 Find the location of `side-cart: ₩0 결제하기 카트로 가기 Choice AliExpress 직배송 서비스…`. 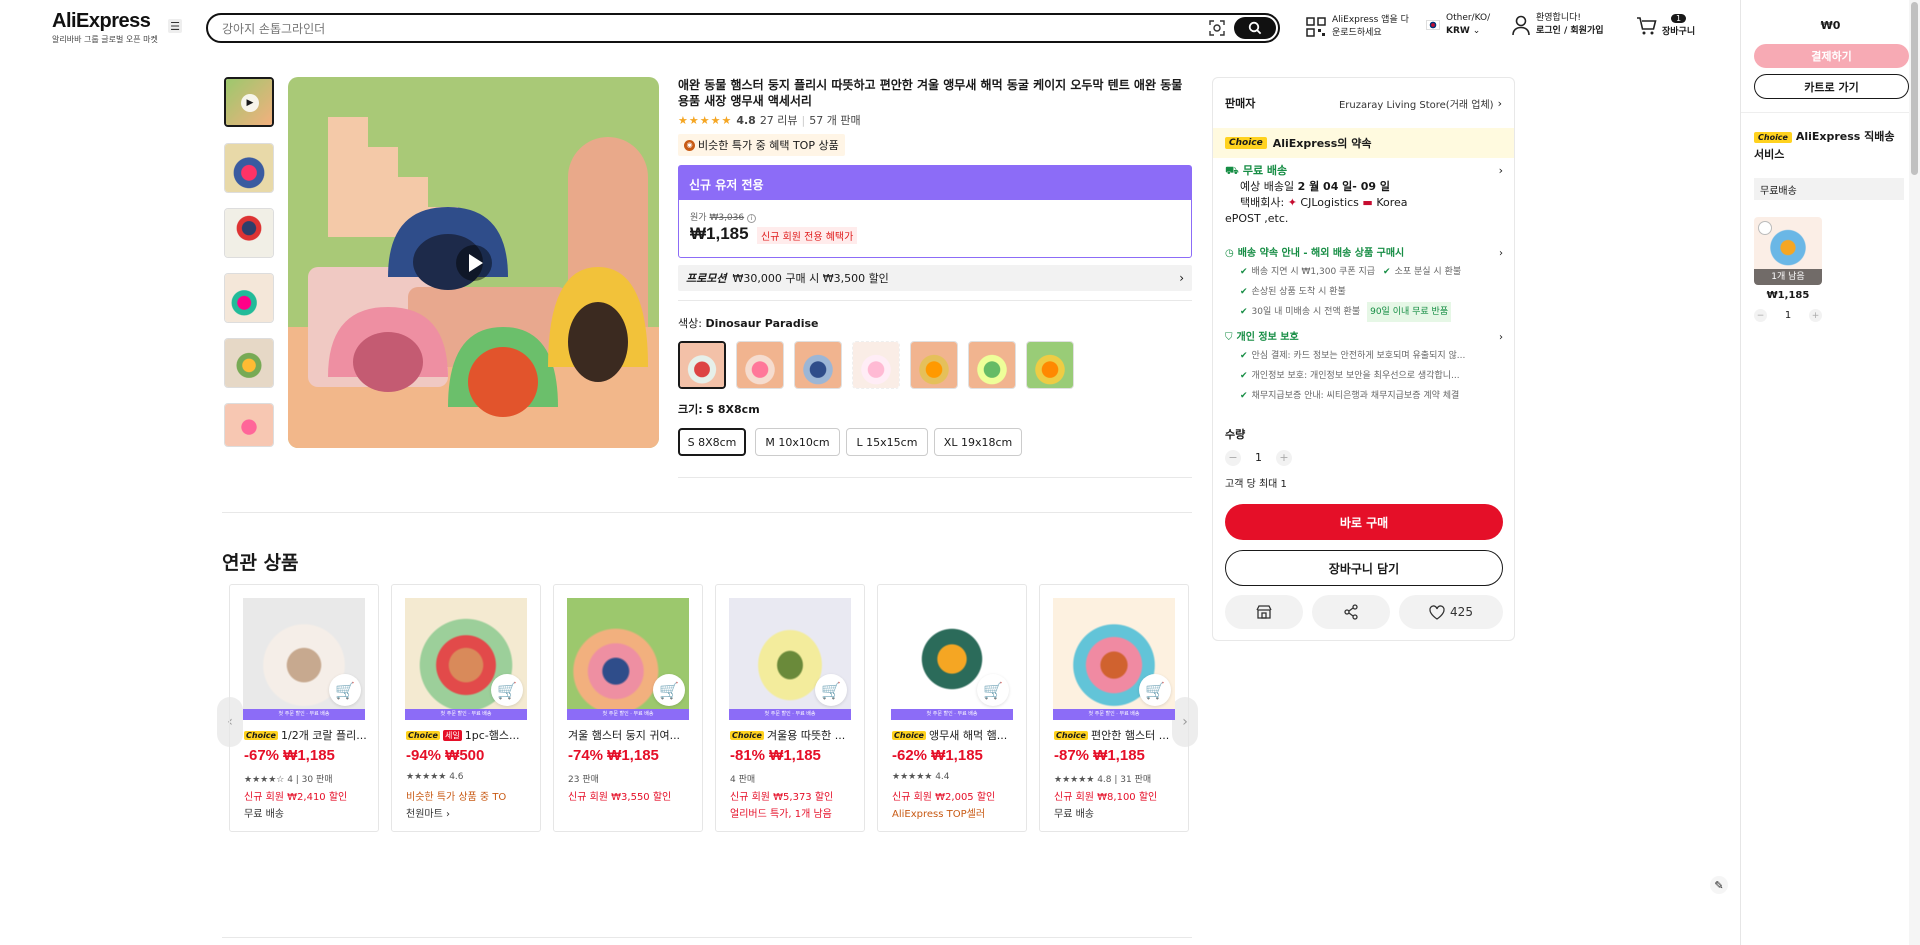

side-cart: ₩0 결제하기 카트로 가기 Choice AliExpress 직배송 서비스… is located at coordinates (1830, 472).